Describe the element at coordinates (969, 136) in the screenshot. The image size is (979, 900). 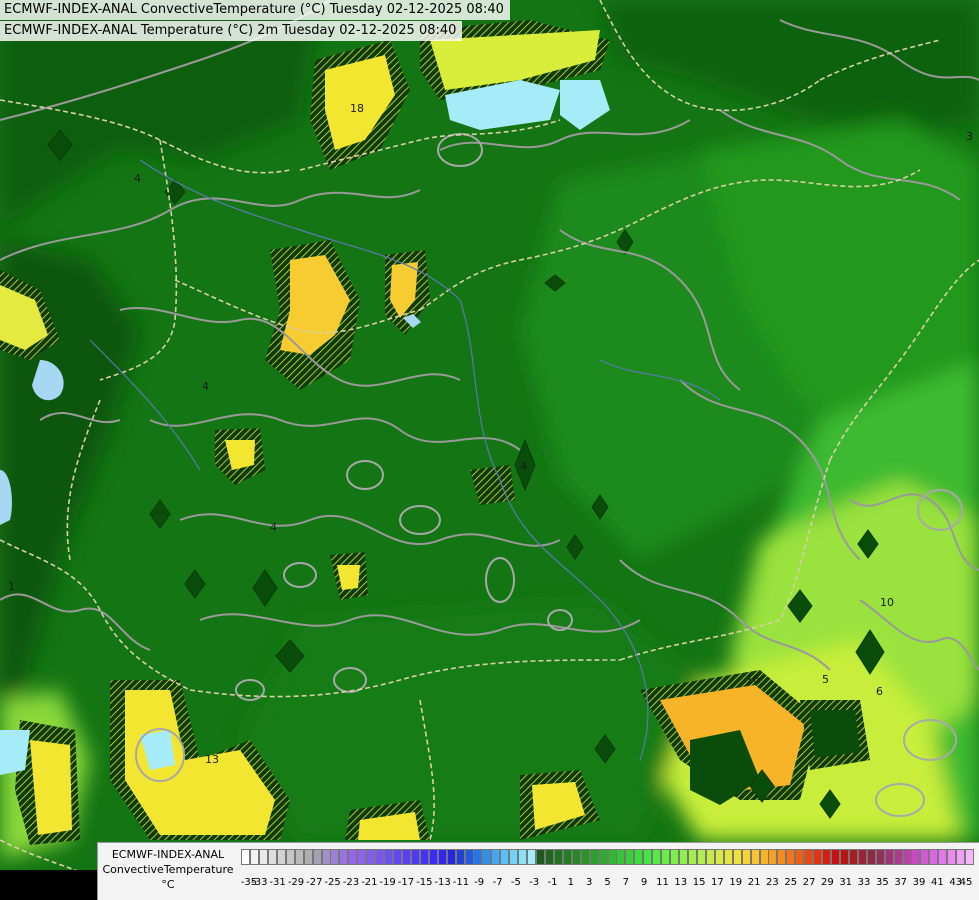
I see `contour-label: 3` at that location.